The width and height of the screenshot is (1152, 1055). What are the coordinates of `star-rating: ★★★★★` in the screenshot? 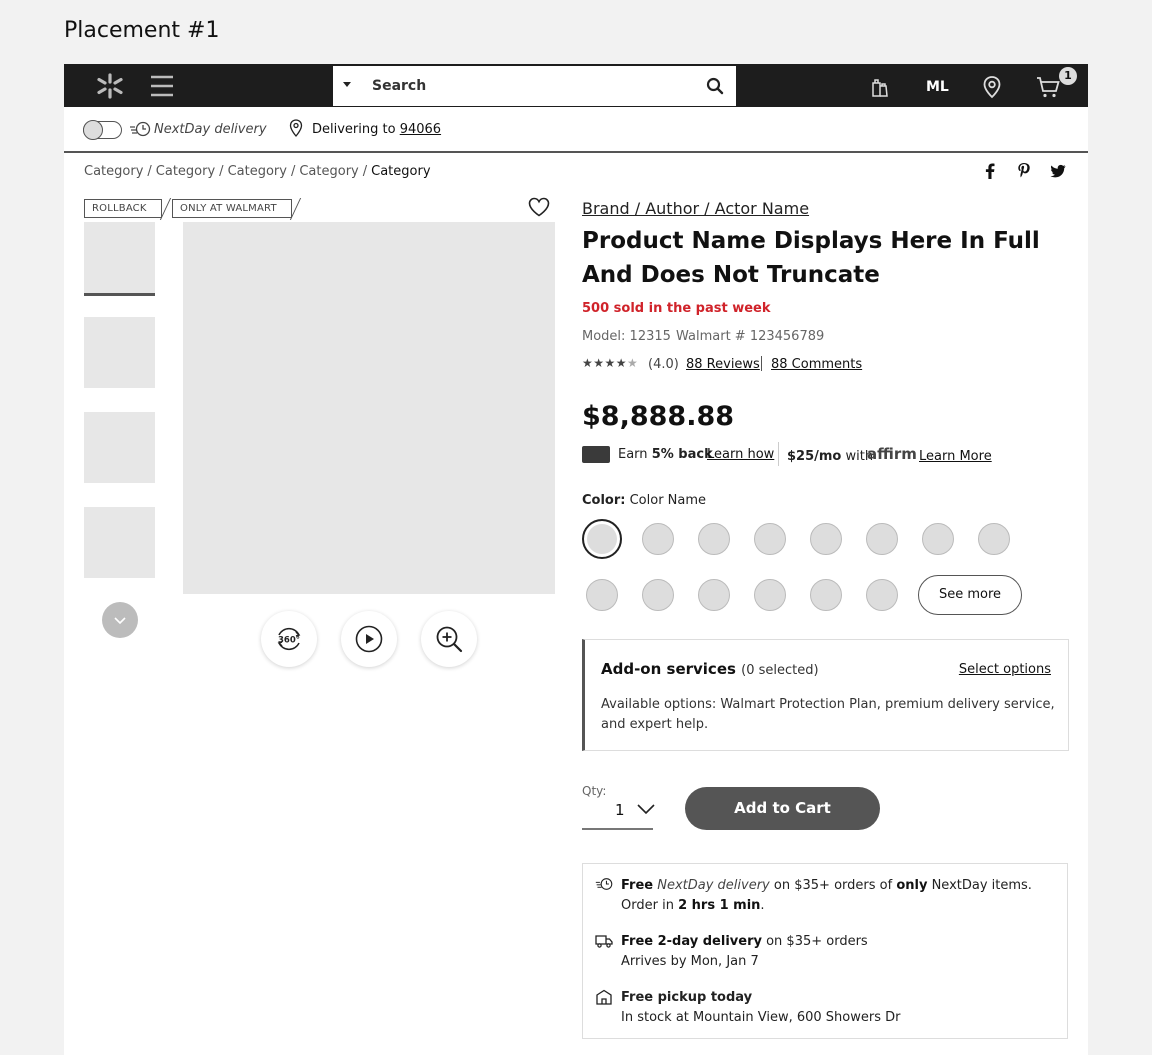 It's located at (610, 363).